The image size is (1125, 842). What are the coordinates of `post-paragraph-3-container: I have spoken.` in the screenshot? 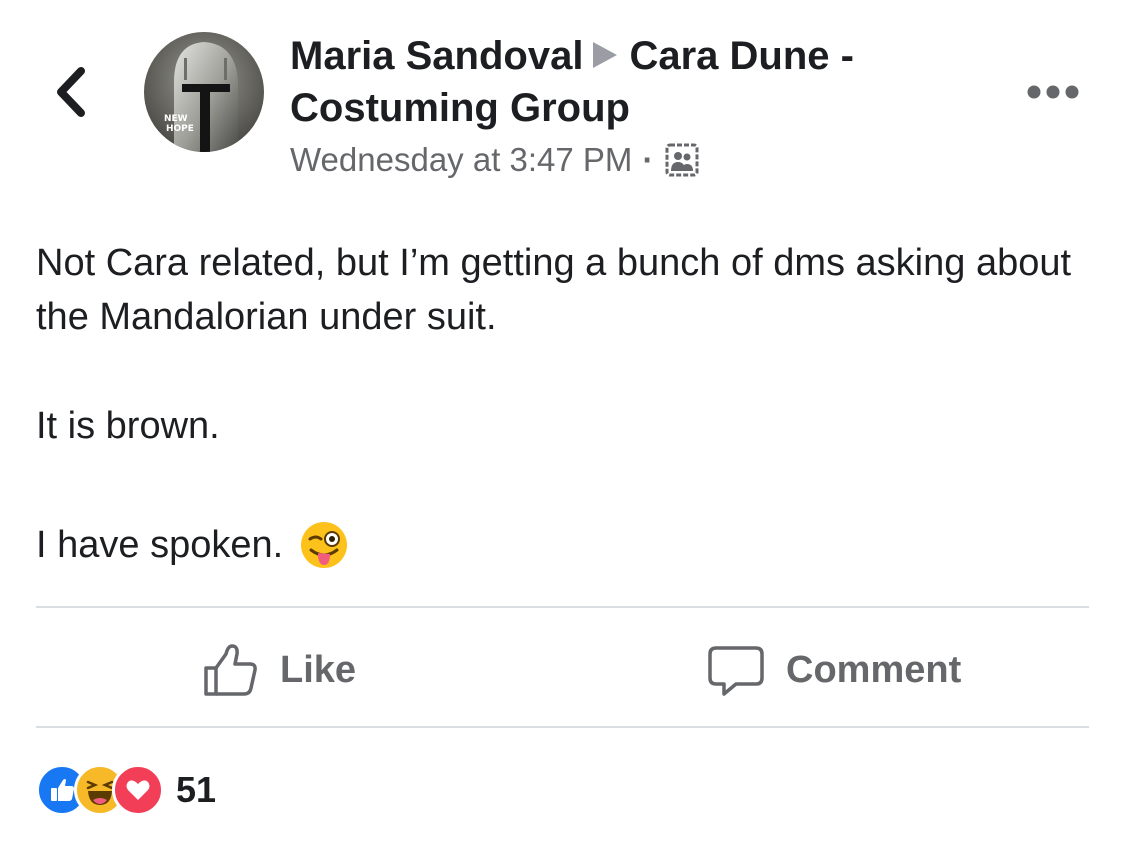 It's located at (566, 545).